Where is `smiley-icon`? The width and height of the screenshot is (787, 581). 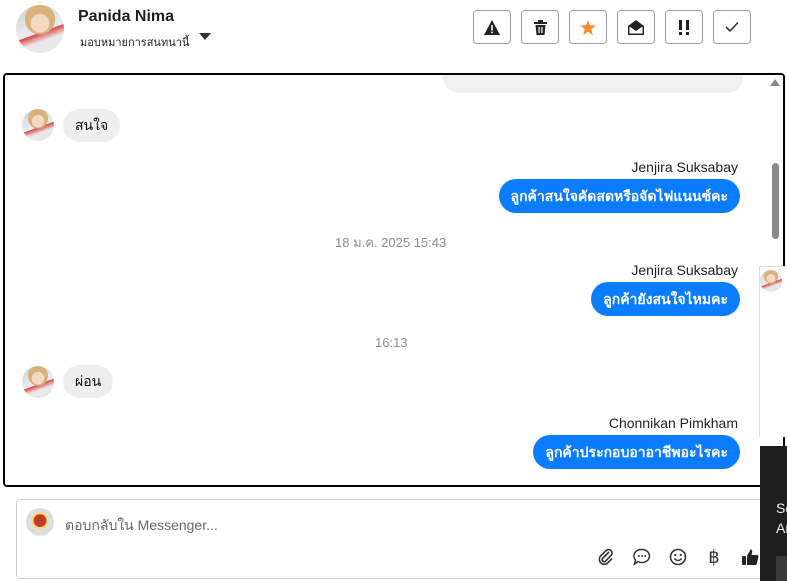
smiley-icon is located at coordinates (678, 557).